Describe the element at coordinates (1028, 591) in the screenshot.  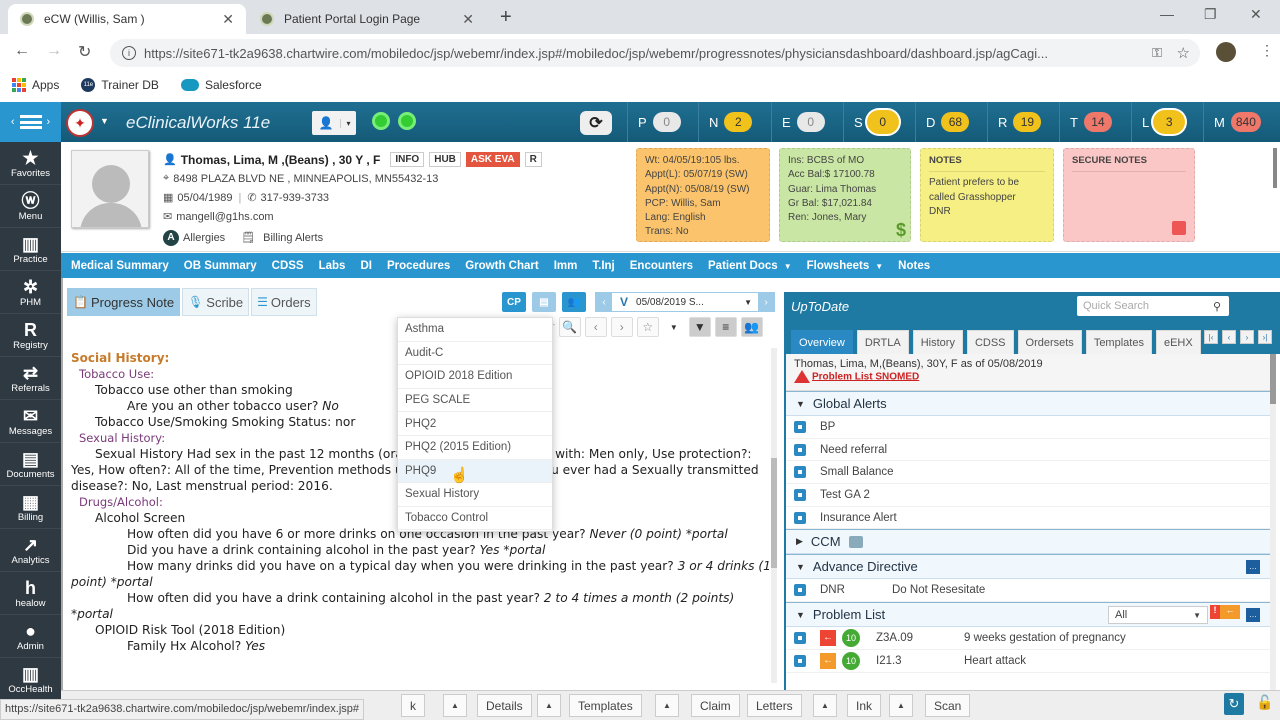
I see `advance-directive-item: DNR Do Not Resesitate` at that location.